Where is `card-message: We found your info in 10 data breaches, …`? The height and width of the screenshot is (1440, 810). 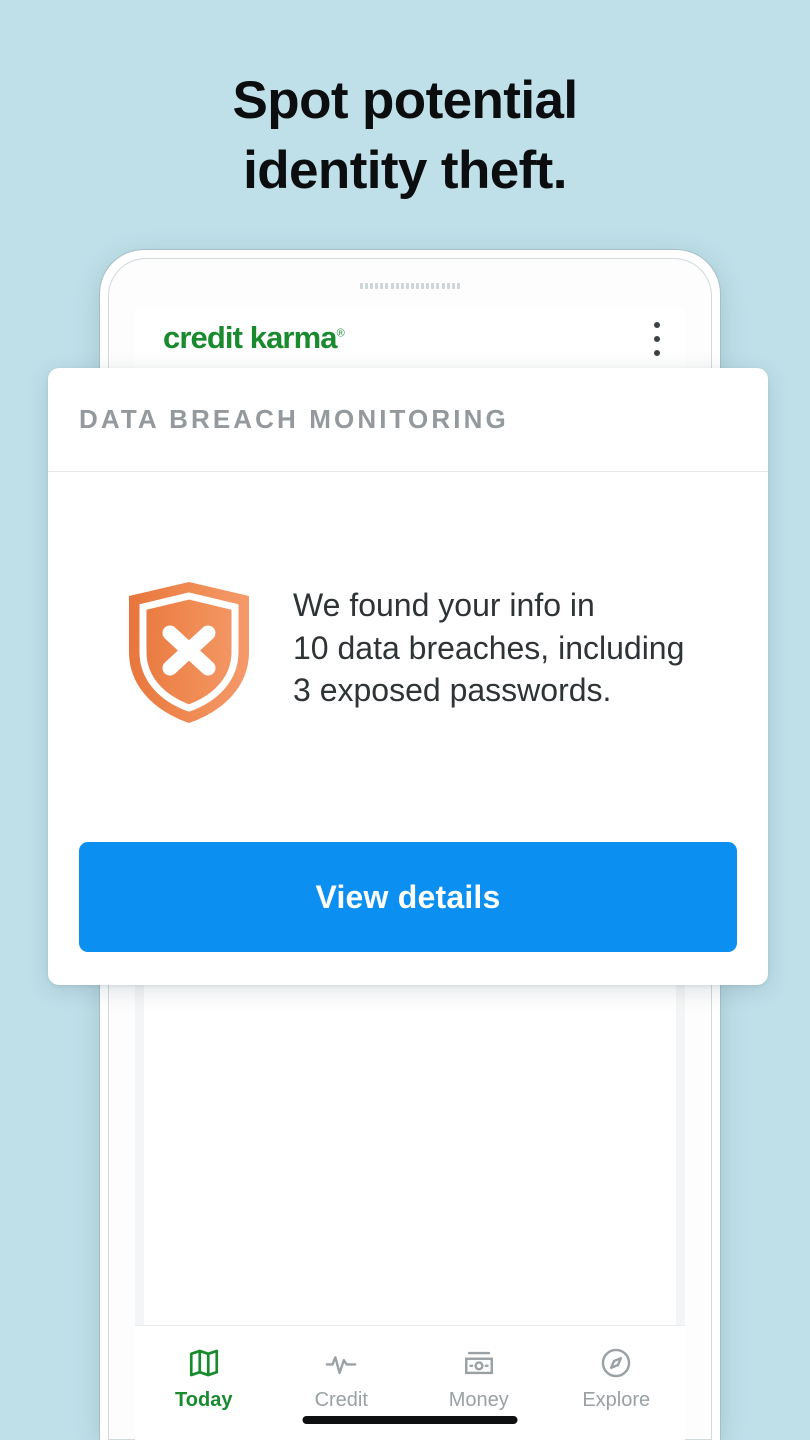 card-message: We found your info in 10 data breaches, … is located at coordinates (503, 648).